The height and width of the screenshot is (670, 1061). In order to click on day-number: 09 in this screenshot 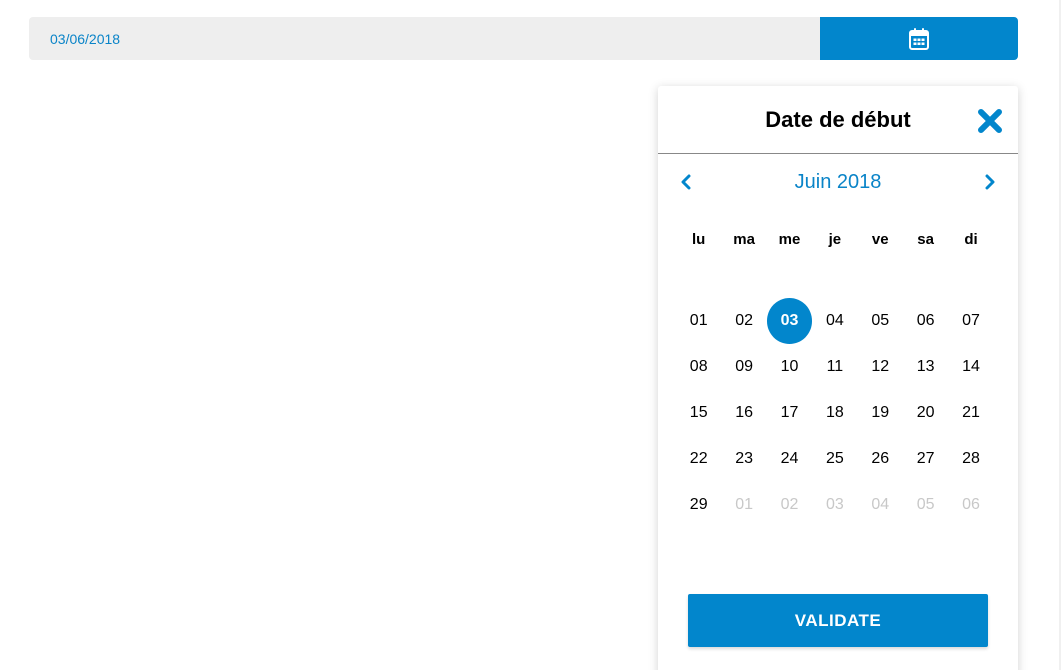, I will do `click(744, 366)`.